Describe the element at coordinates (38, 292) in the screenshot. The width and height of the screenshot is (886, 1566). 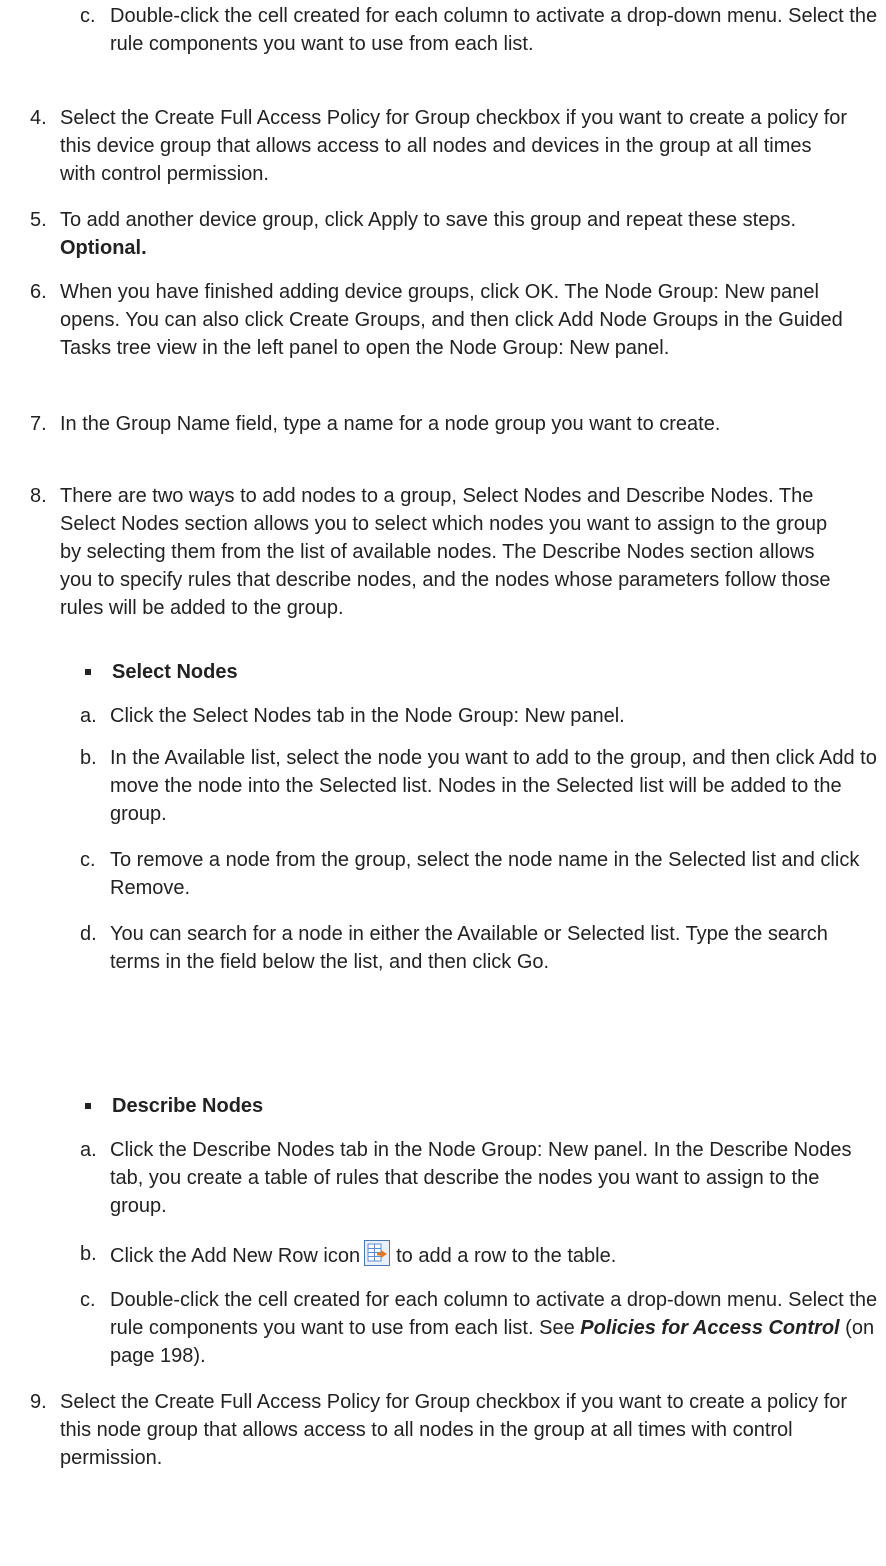
I see `list-marker: 6.` at that location.